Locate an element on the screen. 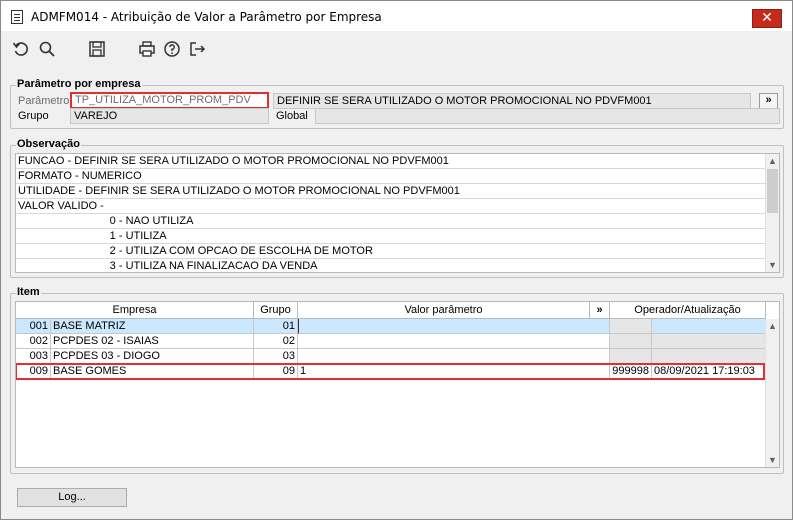 Image resolution: width=793 pixels, height=520 pixels. row-code: 002 is located at coordinates (33, 341).